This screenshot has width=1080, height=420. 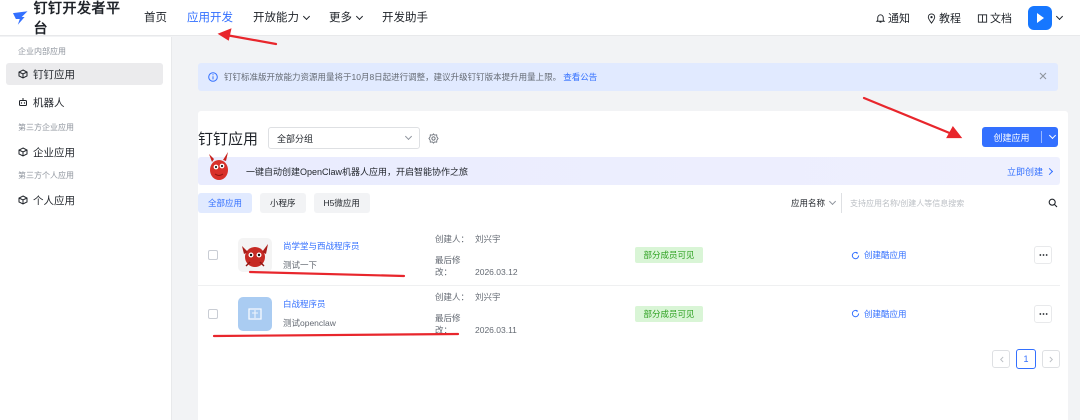 What do you see at coordinates (346, 18) in the screenshot?
I see `nav-more: 更多` at bounding box center [346, 18].